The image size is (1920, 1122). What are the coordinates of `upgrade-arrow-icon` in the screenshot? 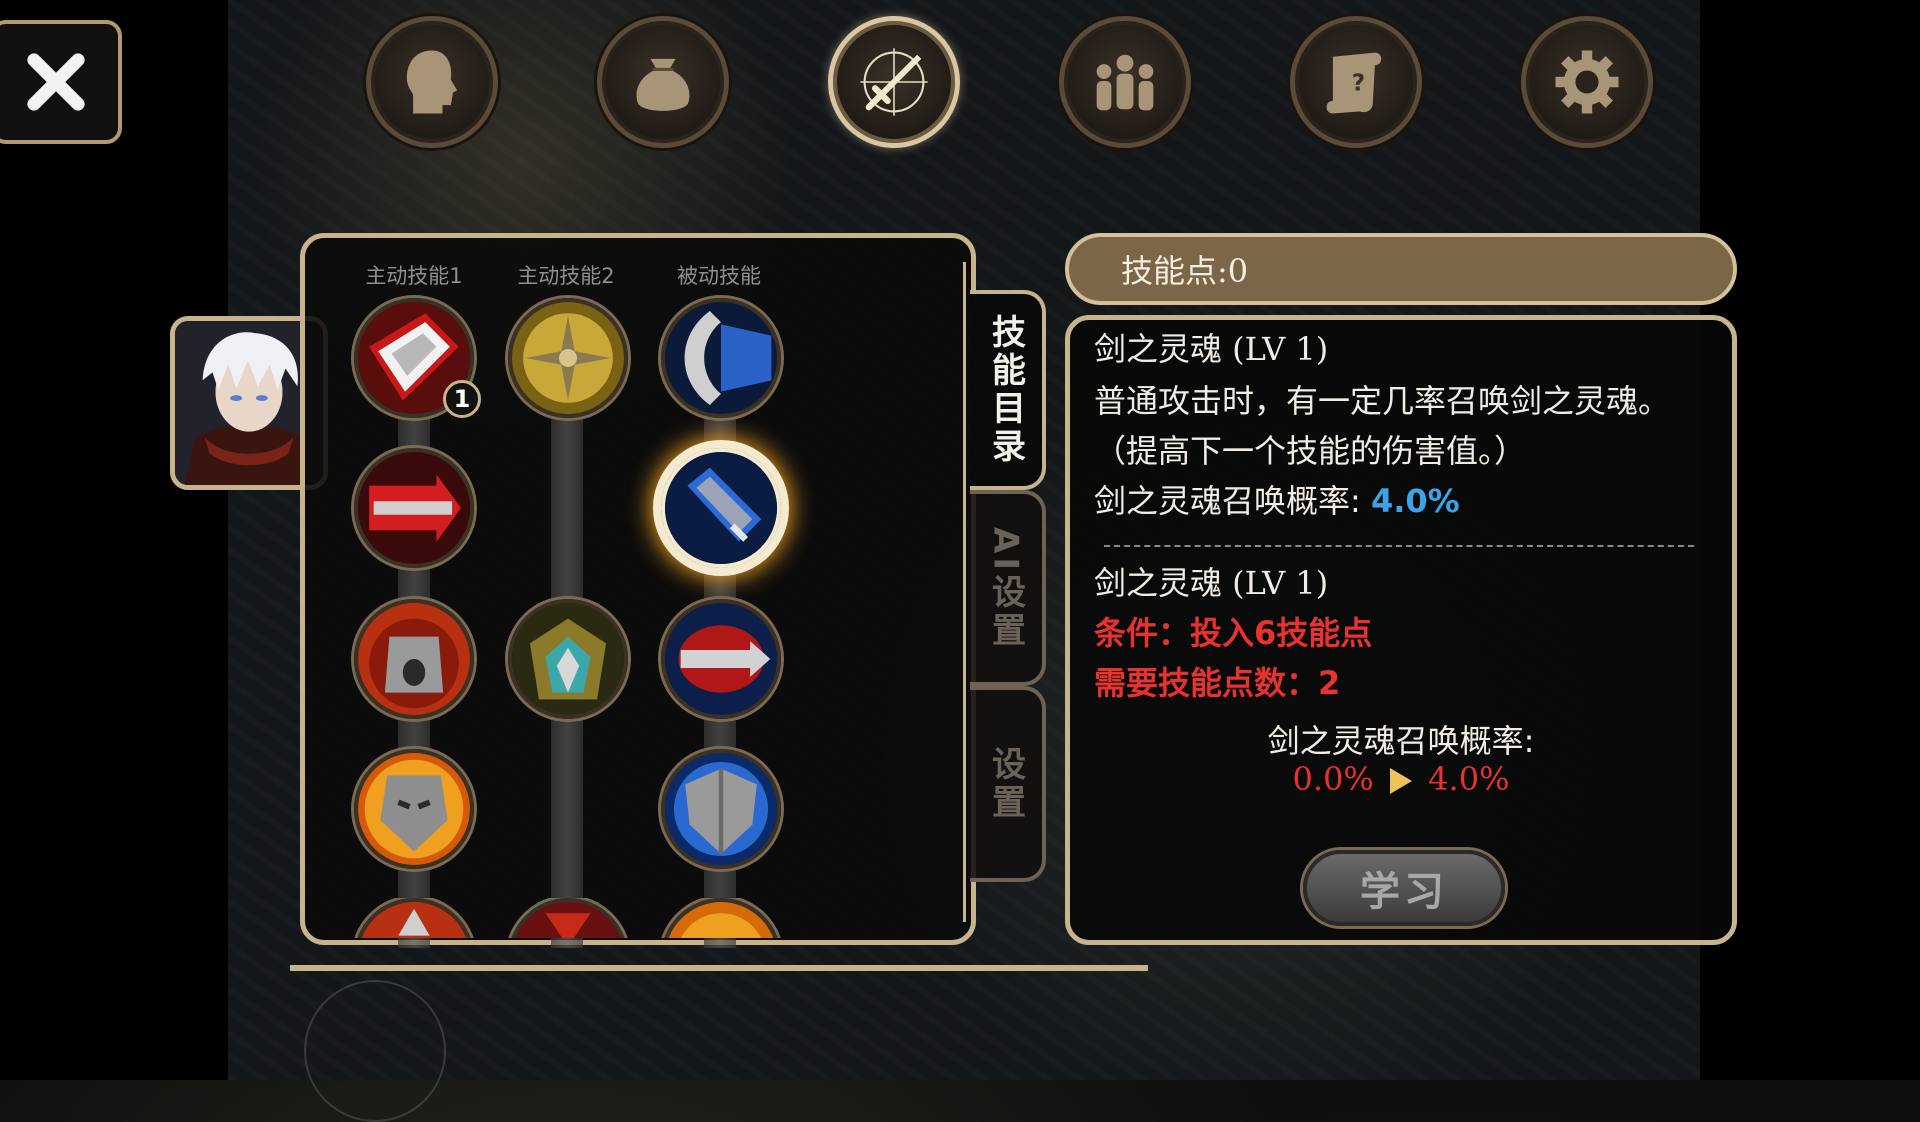 It's located at (1401, 781).